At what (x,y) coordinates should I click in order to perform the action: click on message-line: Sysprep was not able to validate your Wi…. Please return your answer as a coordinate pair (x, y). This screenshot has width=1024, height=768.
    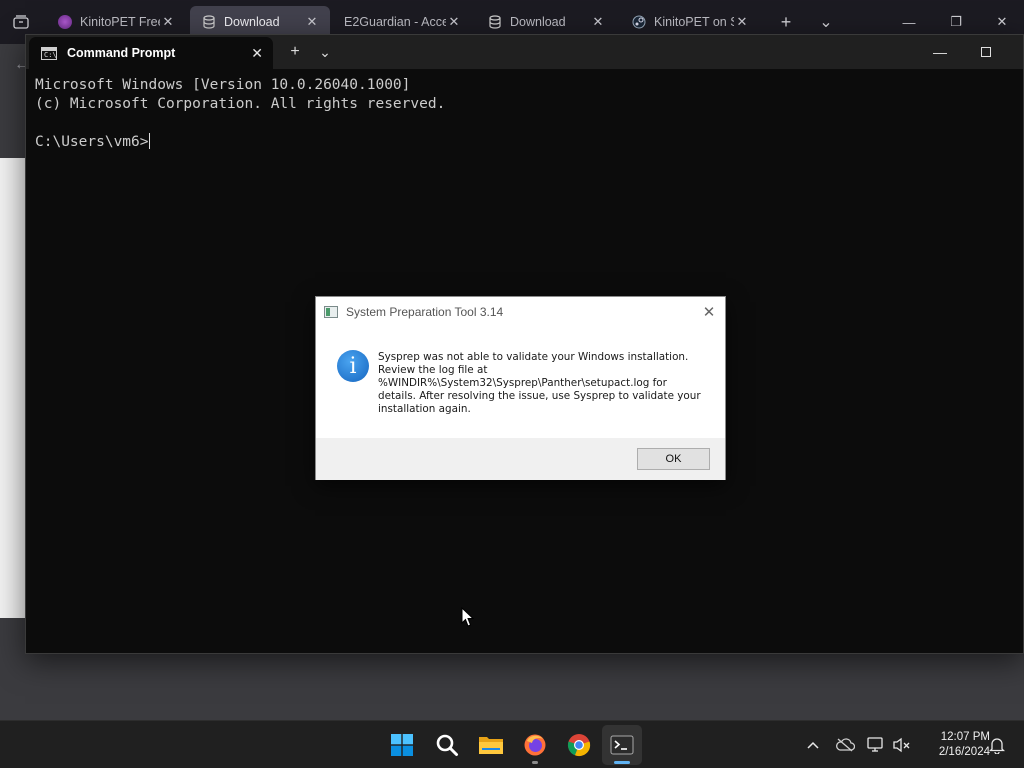
    Looking at the image, I should click on (533, 357).